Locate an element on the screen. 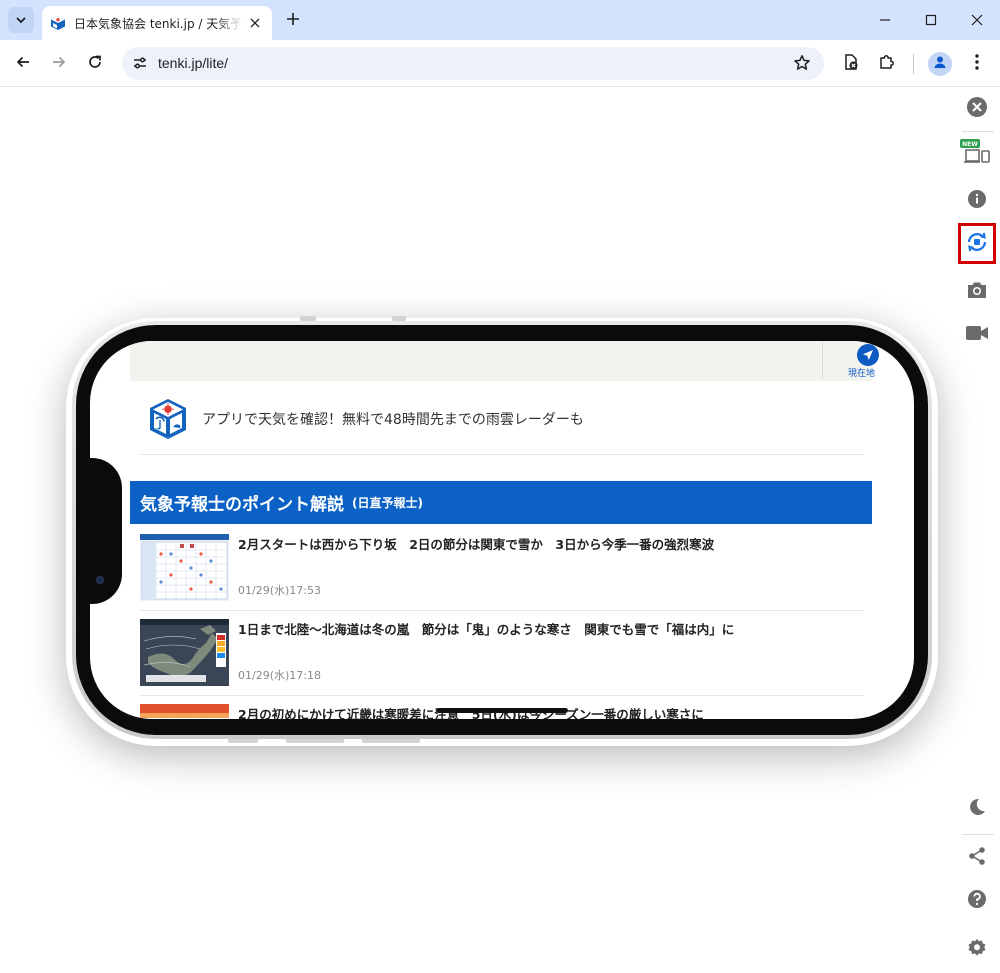 The image size is (1000, 973). new-tab-button is located at coordinates (293, 20).